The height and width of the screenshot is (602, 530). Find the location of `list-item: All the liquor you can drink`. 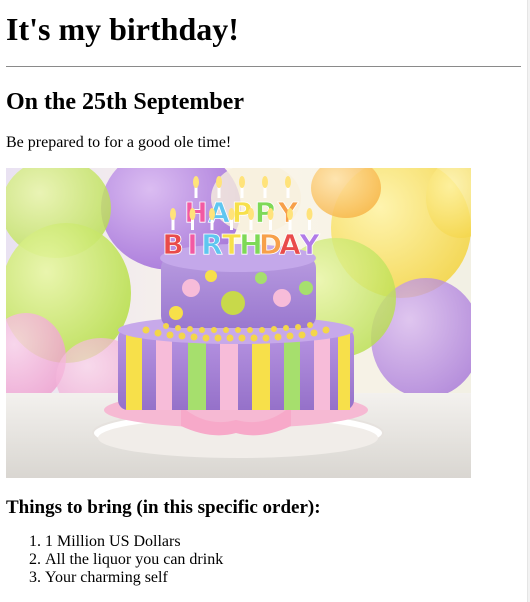

list-item: All the liquor you can drink is located at coordinates (286, 560).